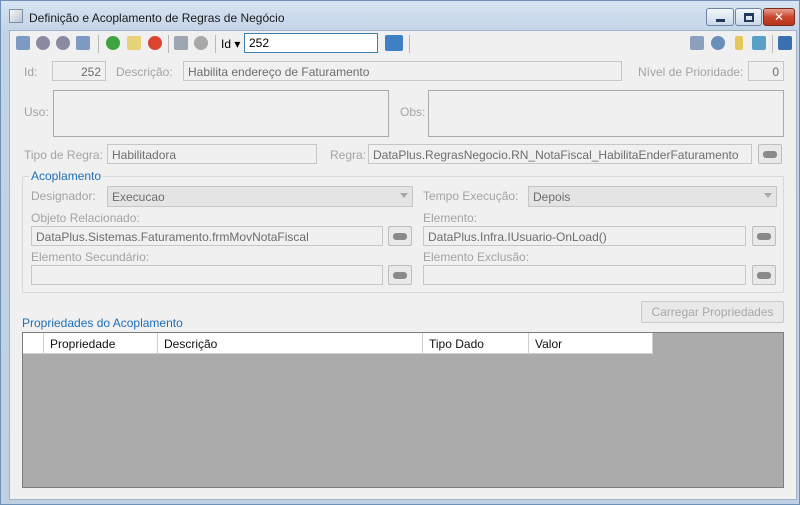 The width and height of the screenshot is (800, 505). Describe the element at coordinates (36, 112) in the screenshot. I see `uso-label: Uso:` at that location.